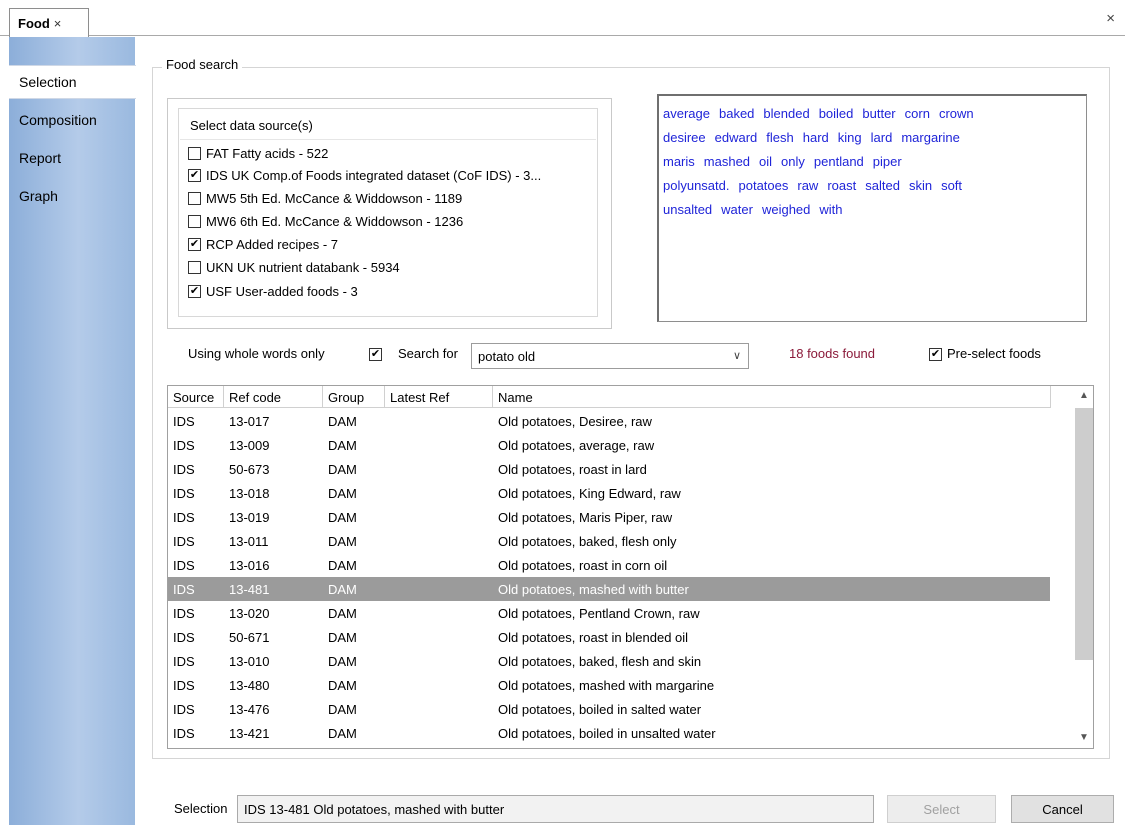  I want to click on keyword-link: skin, so click(920, 185).